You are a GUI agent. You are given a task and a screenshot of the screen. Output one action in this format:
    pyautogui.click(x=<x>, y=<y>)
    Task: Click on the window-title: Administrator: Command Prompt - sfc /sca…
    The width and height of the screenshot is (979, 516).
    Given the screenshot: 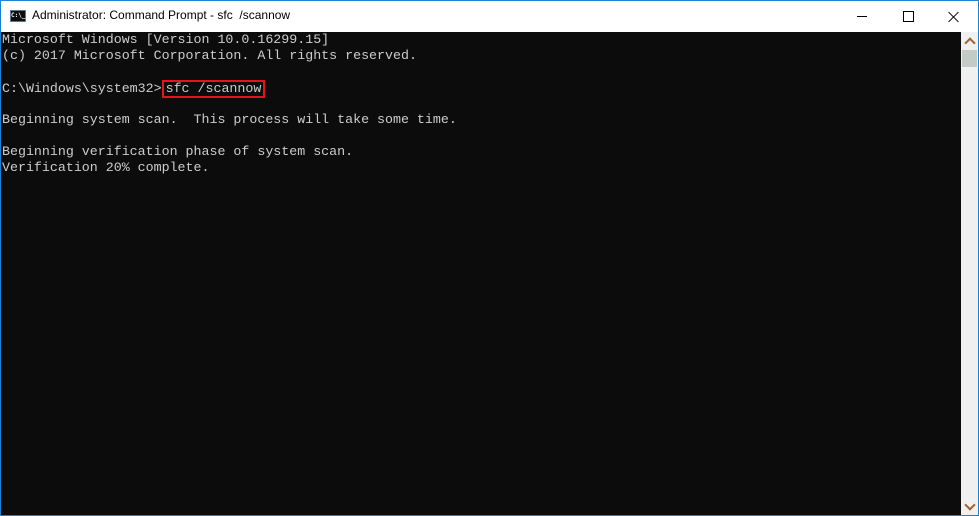 What is the action you would take?
    pyautogui.click(x=161, y=15)
    